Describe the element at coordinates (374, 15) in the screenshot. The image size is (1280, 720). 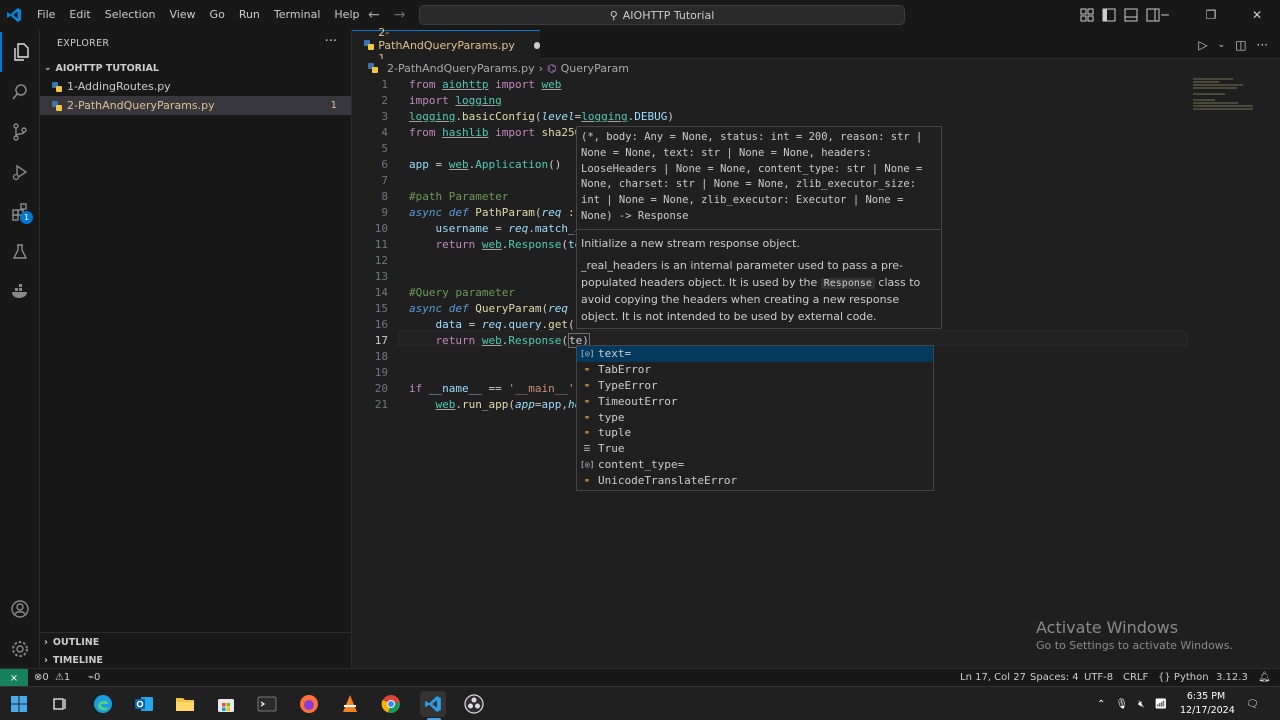
I see `back-arrow-icon: ←` at that location.